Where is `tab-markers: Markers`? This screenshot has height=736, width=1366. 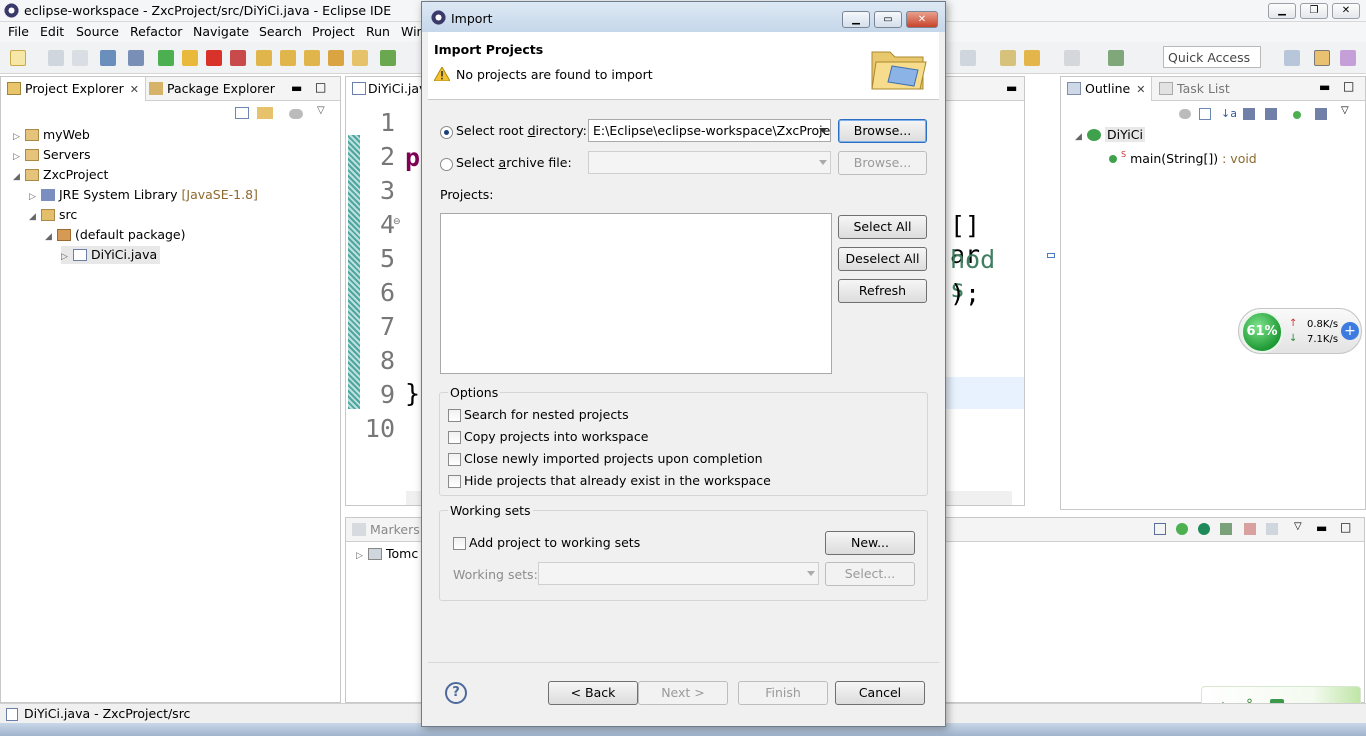
tab-markers: Markers is located at coordinates (386, 530).